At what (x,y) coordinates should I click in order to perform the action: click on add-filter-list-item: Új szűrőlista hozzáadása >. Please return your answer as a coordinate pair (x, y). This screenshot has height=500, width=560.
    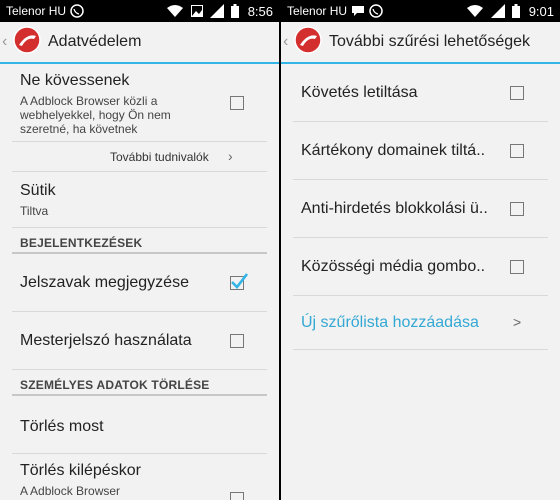
    Looking at the image, I should click on (420, 323).